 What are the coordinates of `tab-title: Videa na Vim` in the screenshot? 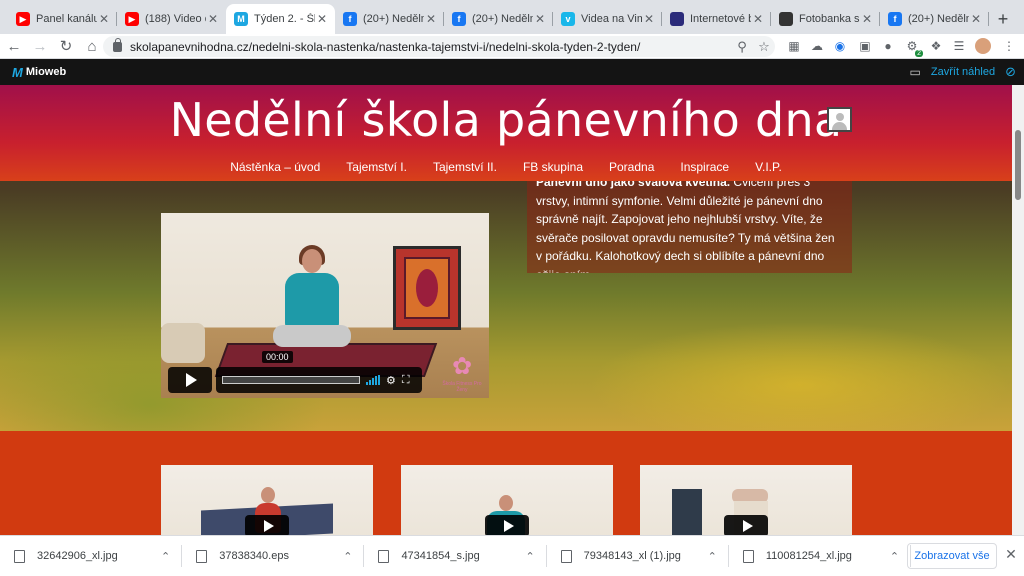 It's located at (611, 19).